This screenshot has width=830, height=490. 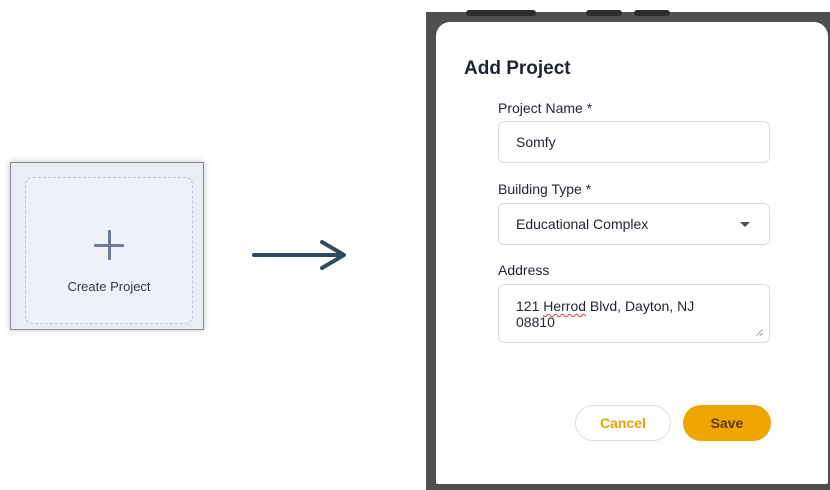 What do you see at coordinates (545, 108) in the screenshot?
I see `project-name-label: Project Name *` at bounding box center [545, 108].